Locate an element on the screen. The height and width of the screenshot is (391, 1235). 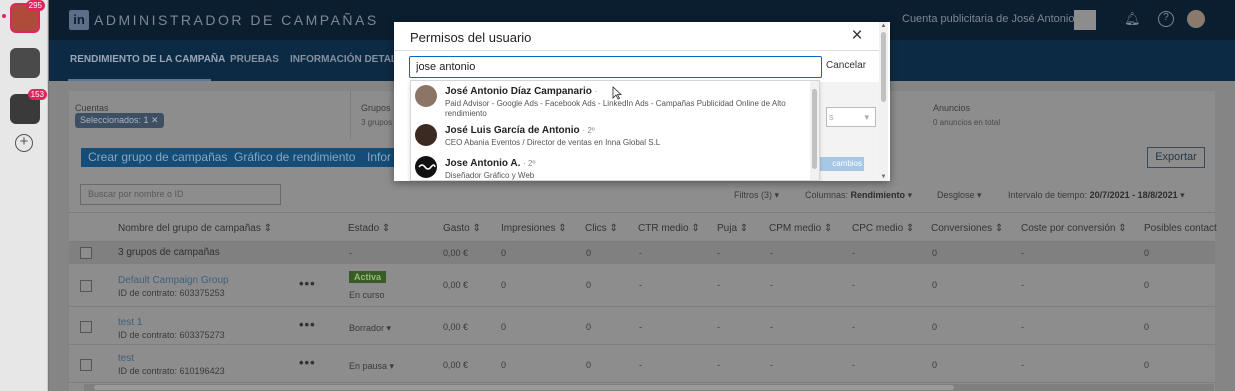
breakdown-dropdown: Desglose ▾ is located at coordinates (959, 195).